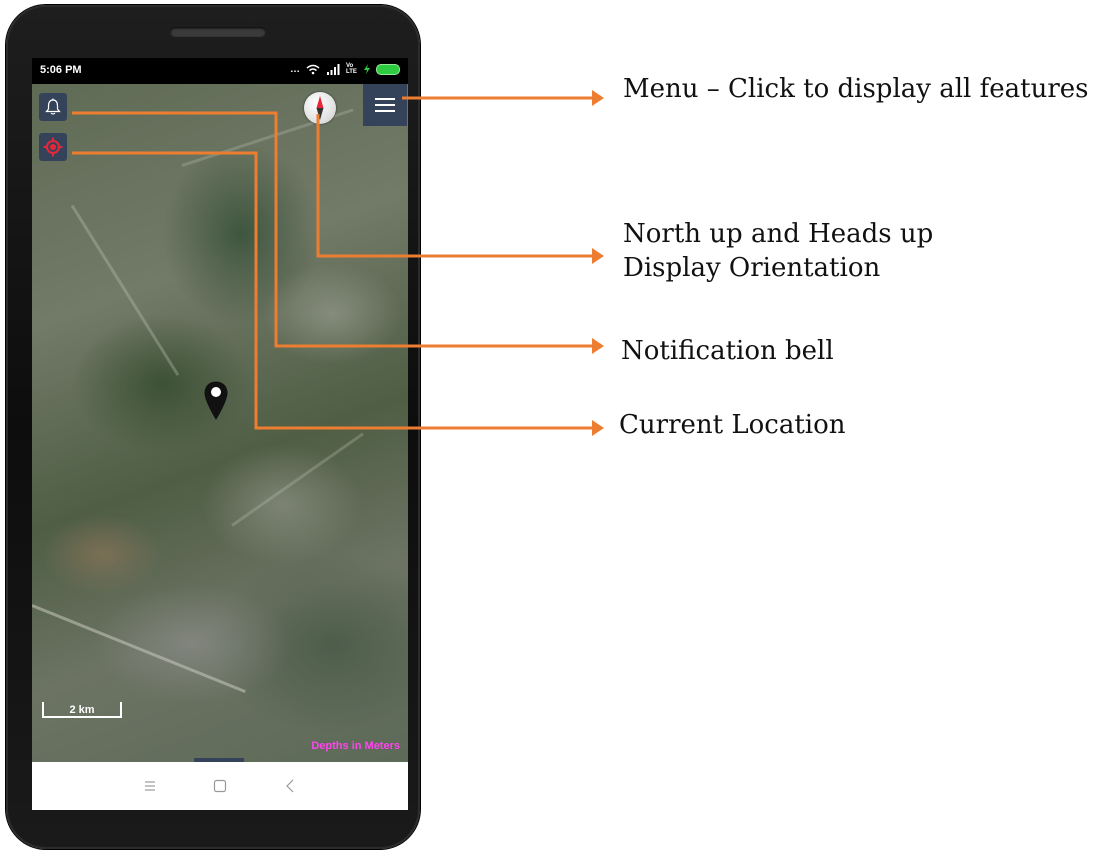 This screenshot has height=852, width=1103. Describe the element at coordinates (778, 234) in the screenshot. I see `orientation-annotation-line1: North up and Heads up` at that location.